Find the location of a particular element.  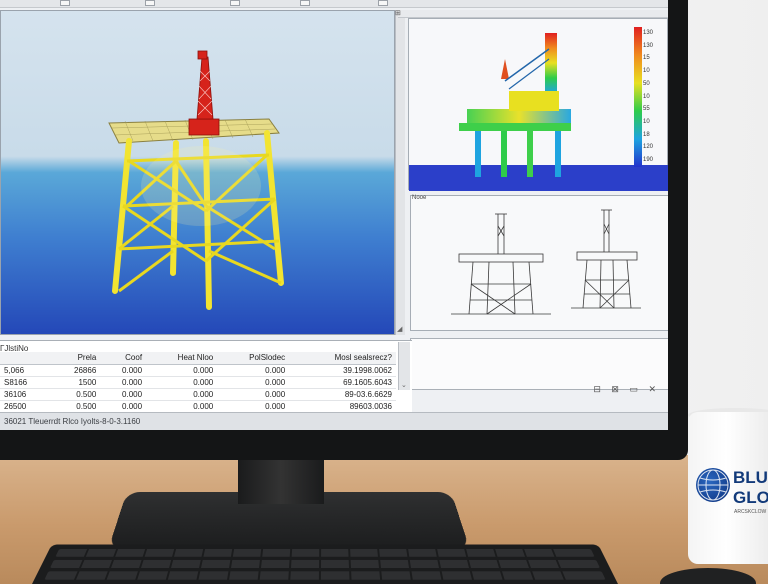

output-panel is located at coordinates (539, 364).